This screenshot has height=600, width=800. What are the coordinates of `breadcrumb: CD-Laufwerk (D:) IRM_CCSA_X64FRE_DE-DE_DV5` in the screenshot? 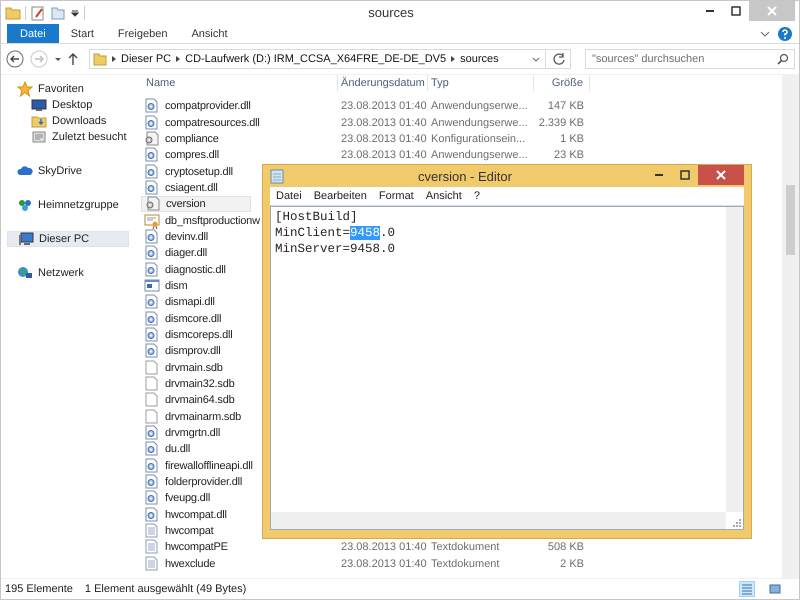 It's located at (315, 59).